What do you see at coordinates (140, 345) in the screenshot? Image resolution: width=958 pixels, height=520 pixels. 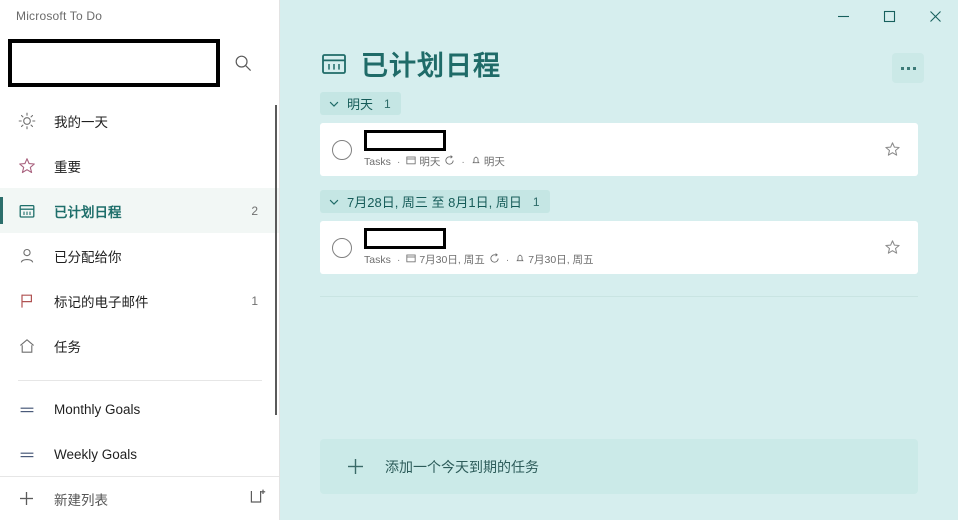 I see `sidebar-item-tasks: 任务` at bounding box center [140, 345].